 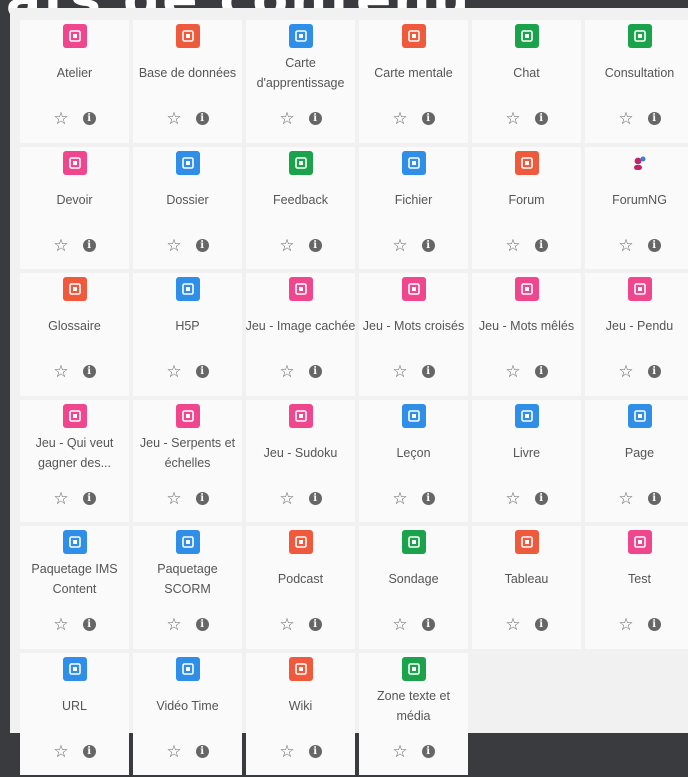 I want to click on activity-tile: Chat☆i, so click(x=526, y=81).